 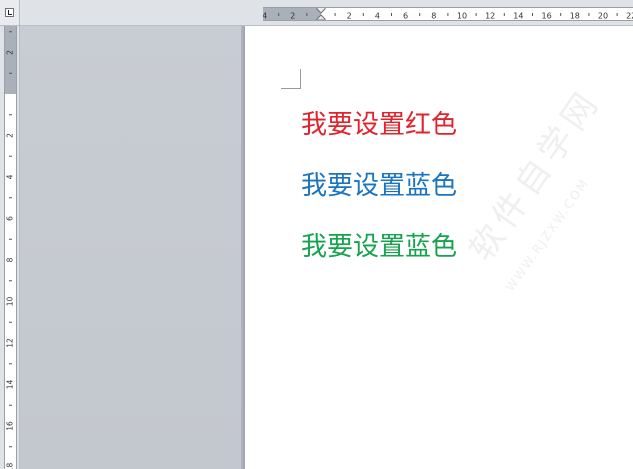 What do you see at coordinates (603, 16) in the screenshot?
I see `ruler-number: 20` at bounding box center [603, 16].